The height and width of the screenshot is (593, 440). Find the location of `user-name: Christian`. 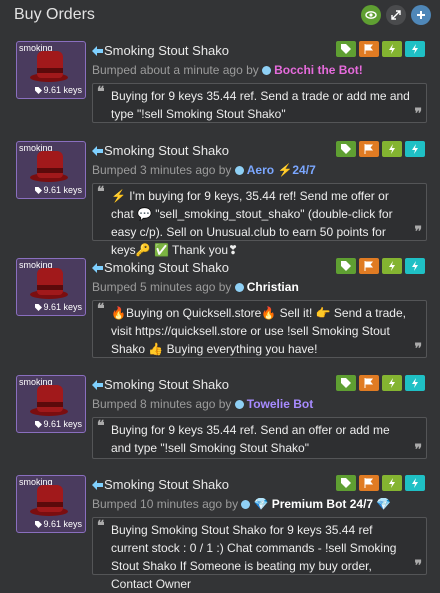

user-name: Christian is located at coordinates (273, 287).